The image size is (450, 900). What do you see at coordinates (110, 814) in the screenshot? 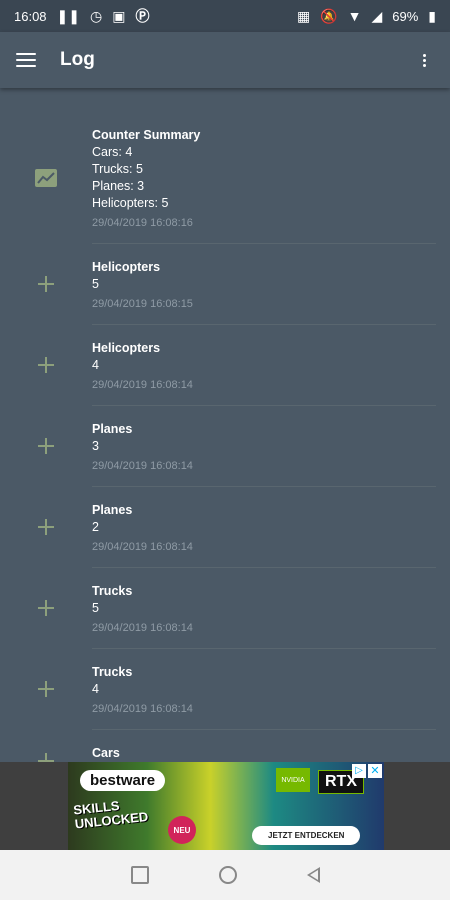
I see `ad-headline: SKILLS UNLOCKED` at bounding box center [110, 814].